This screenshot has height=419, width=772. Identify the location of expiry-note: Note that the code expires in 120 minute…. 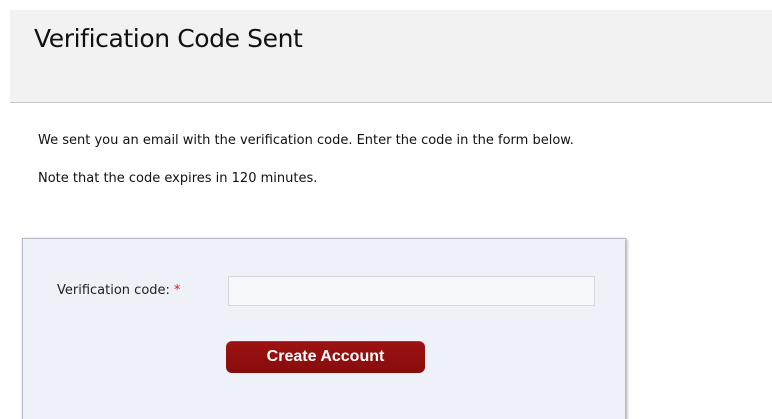
(178, 178).